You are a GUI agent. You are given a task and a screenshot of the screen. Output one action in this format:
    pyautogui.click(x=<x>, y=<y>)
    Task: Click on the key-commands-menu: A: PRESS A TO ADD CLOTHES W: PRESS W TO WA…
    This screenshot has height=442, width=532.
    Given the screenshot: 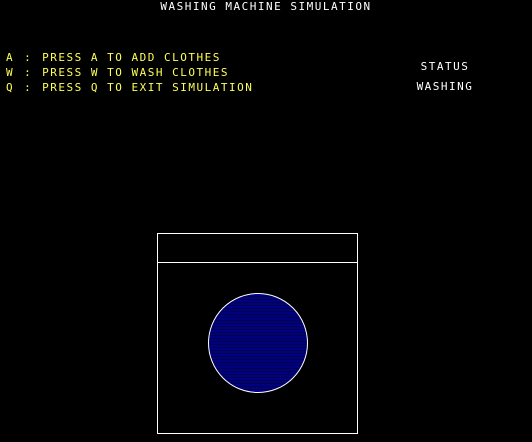 What is the action you would take?
    pyautogui.click(x=129, y=72)
    